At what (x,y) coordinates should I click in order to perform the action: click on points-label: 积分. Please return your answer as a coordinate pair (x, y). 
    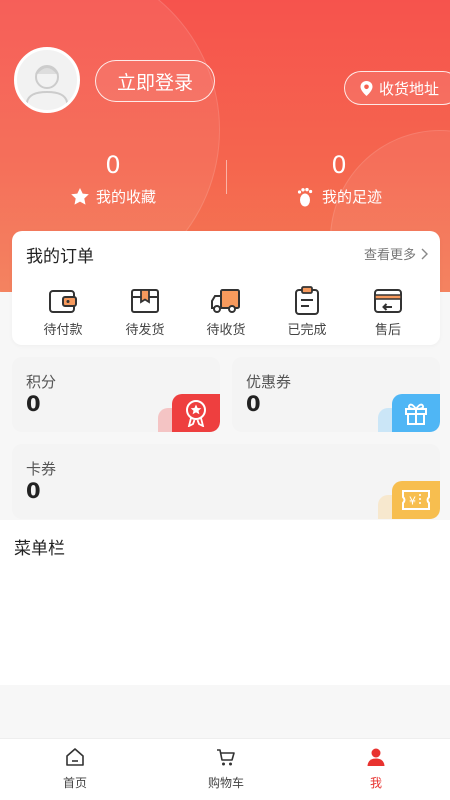
    Looking at the image, I should click on (41, 382).